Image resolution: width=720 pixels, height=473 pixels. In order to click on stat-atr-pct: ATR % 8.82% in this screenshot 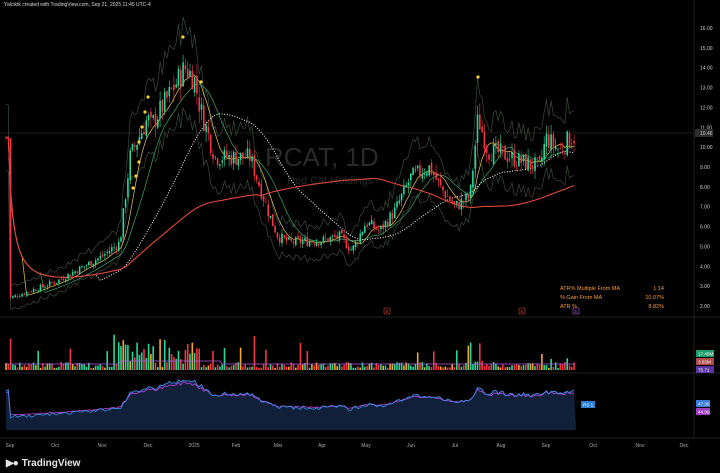, I will do `click(612, 307)`.